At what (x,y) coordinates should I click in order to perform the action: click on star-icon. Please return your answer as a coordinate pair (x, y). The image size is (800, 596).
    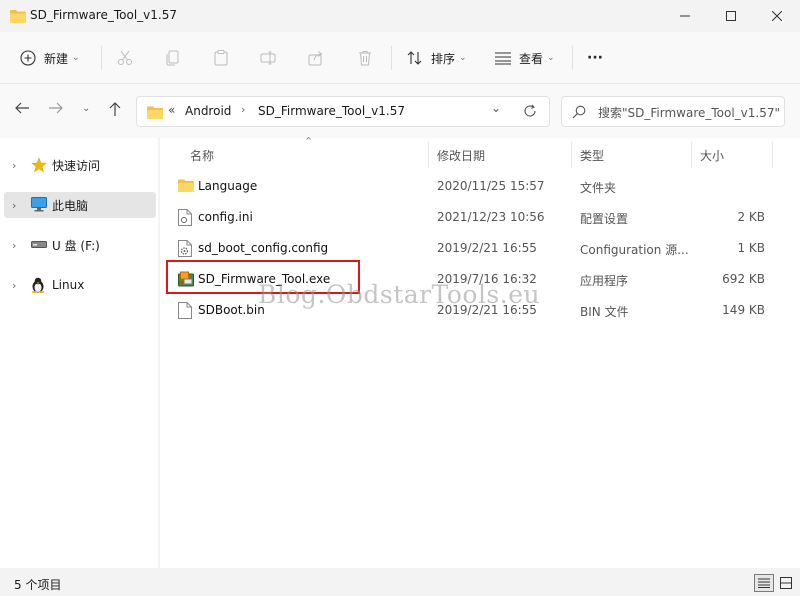
    Looking at the image, I should click on (39, 165).